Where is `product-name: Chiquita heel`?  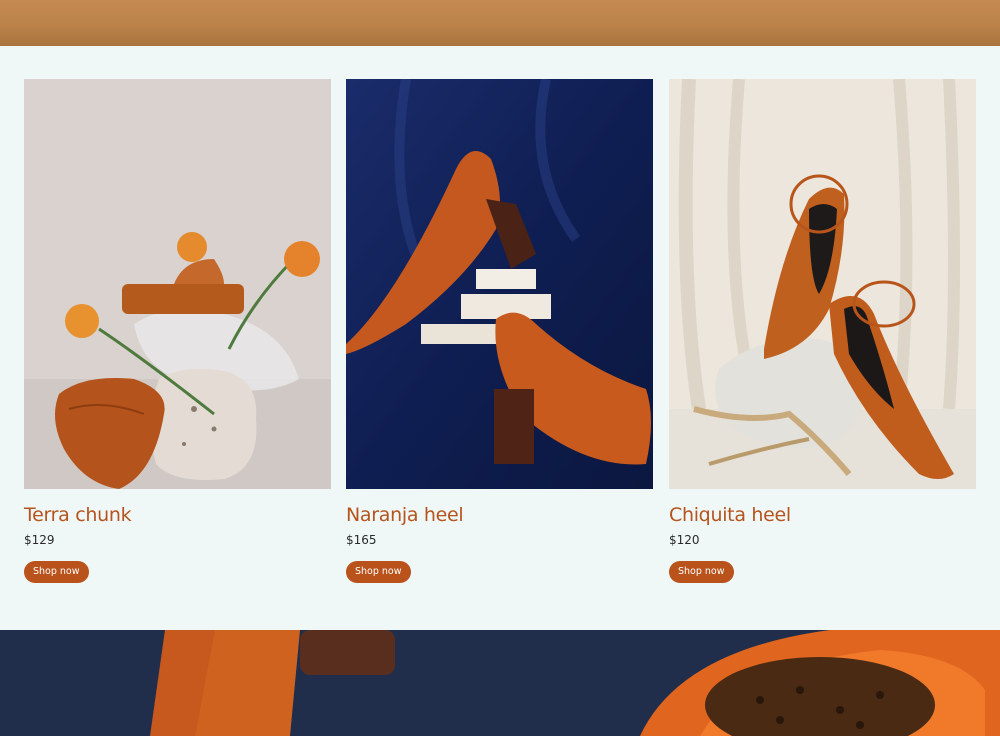
product-name: Chiquita heel is located at coordinates (822, 515).